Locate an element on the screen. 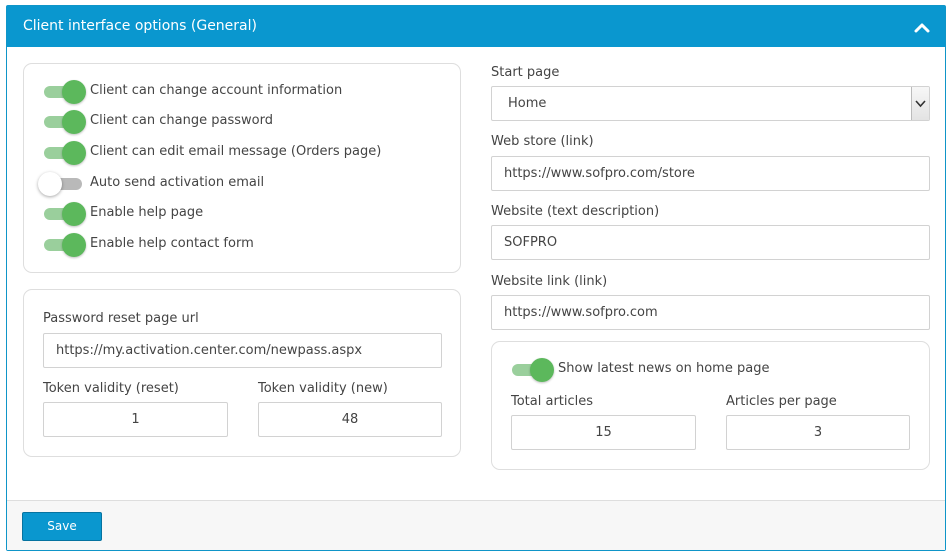 This screenshot has width=950, height=557. total-articles-input: 15 is located at coordinates (603, 432).